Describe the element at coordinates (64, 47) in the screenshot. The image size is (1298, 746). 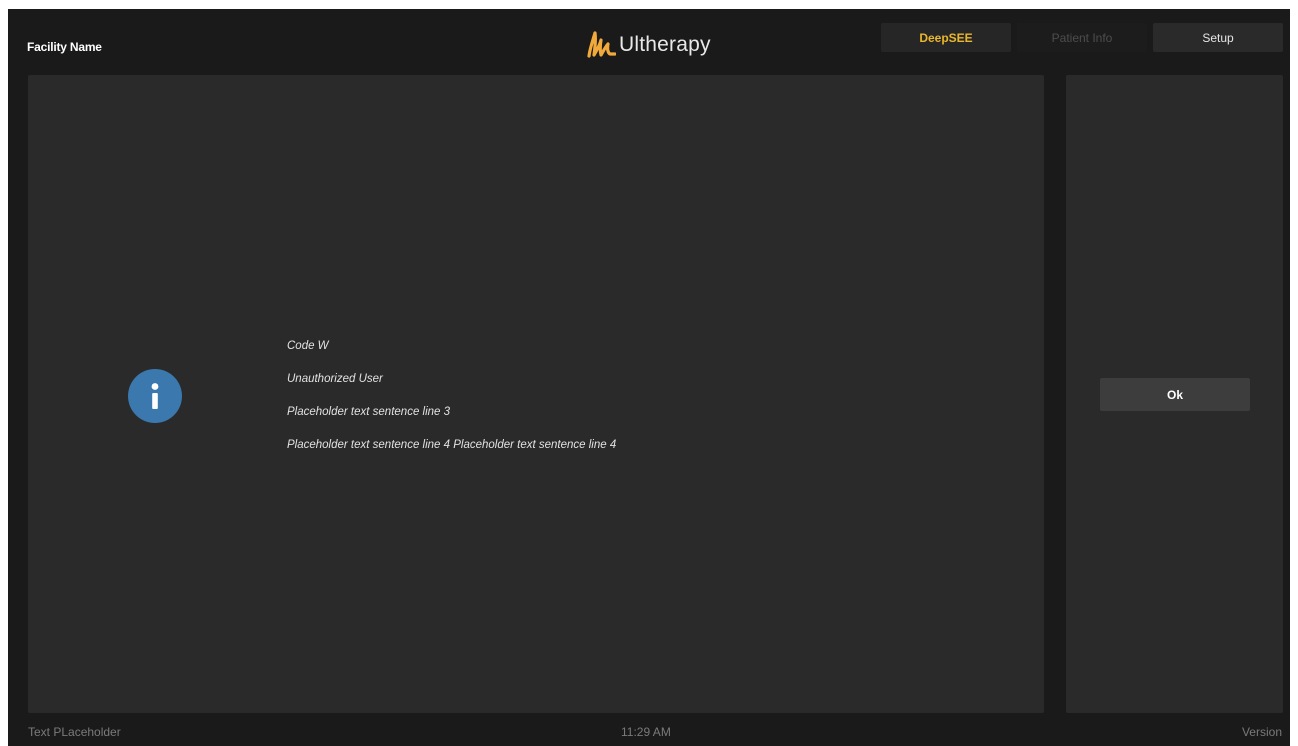
I see `facility-name: Facility Name` at that location.